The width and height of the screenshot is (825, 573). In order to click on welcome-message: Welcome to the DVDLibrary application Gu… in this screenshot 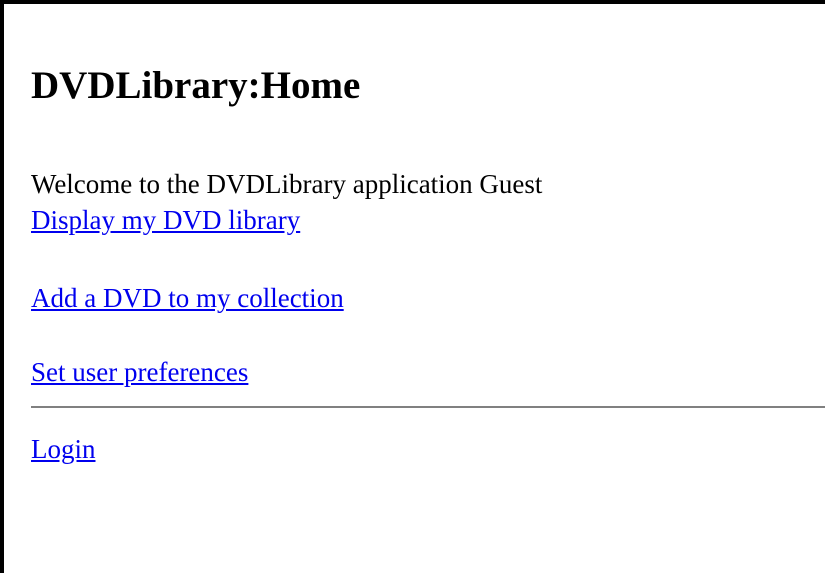, I will do `click(287, 184)`.